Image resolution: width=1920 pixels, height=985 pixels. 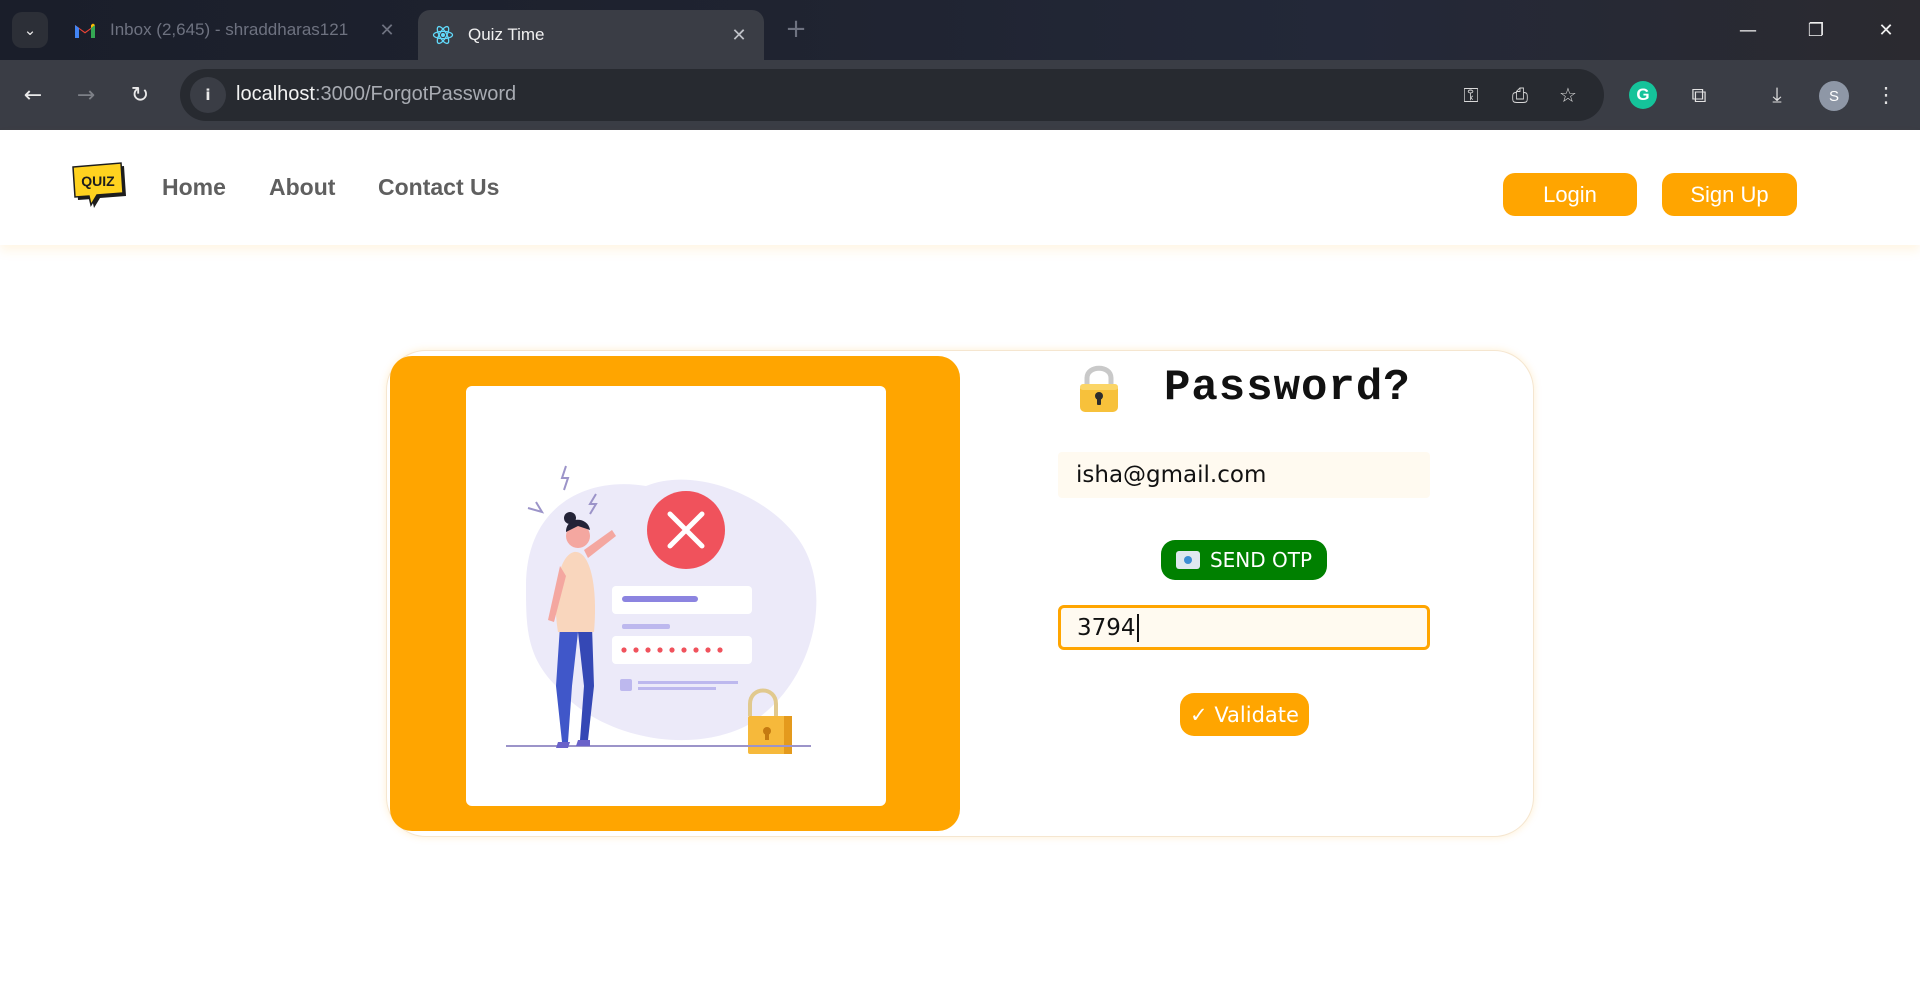 I want to click on address-bar: i localhost:3000/ForgotPassword ⚿ ⎙ ☆, so click(x=892, y=95).